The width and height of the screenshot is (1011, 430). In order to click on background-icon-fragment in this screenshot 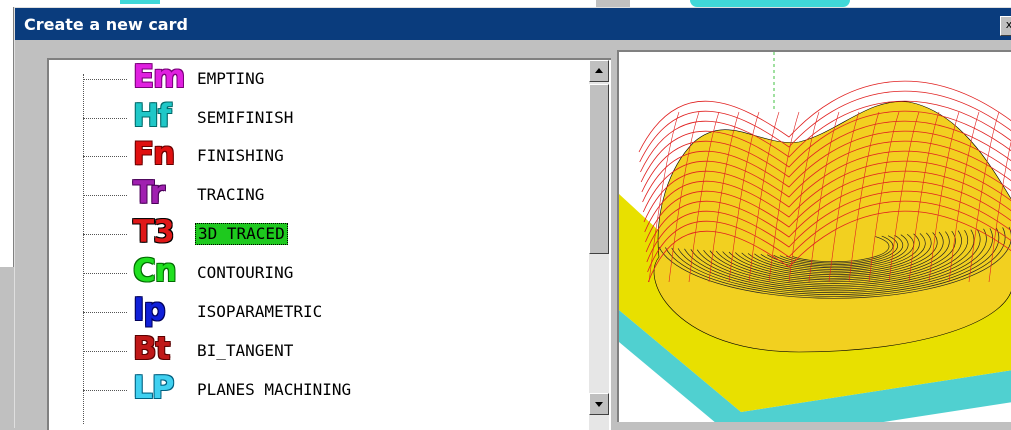, I will do `click(140, 2)`.